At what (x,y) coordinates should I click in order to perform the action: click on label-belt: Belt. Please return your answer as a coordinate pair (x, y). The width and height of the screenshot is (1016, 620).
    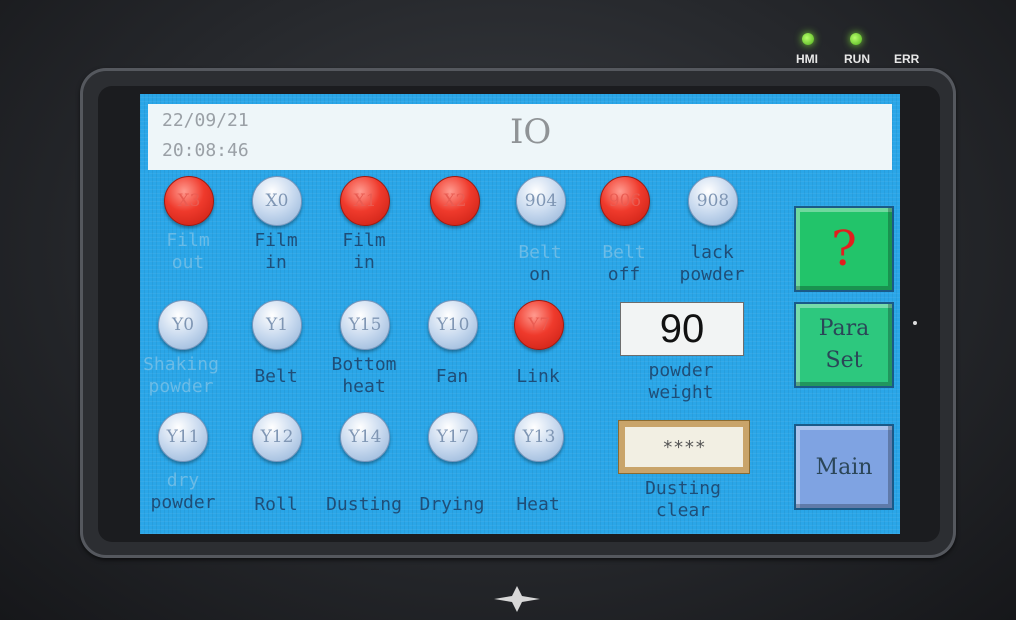
    Looking at the image, I should click on (276, 377).